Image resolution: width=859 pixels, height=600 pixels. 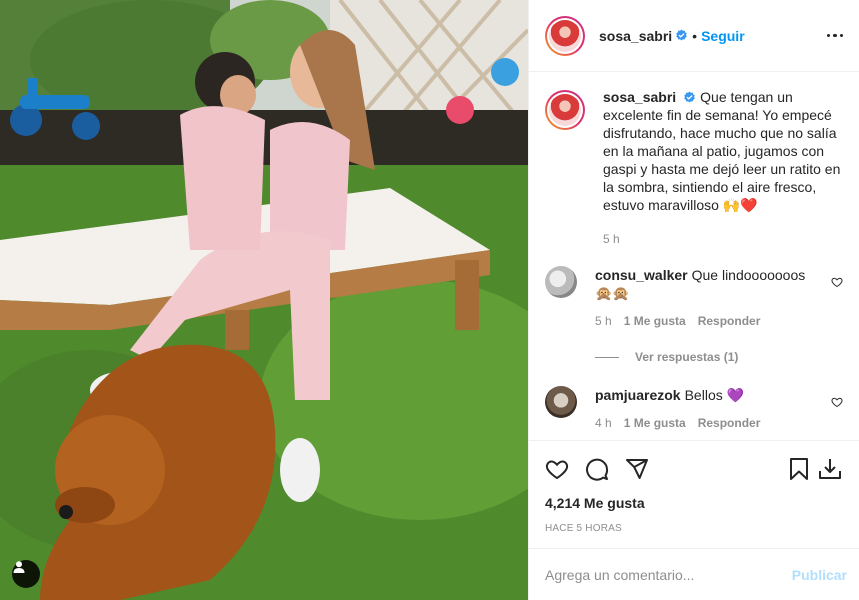 What do you see at coordinates (799, 469) in the screenshot?
I see `bookmark-icon` at bounding box center [799, 469].